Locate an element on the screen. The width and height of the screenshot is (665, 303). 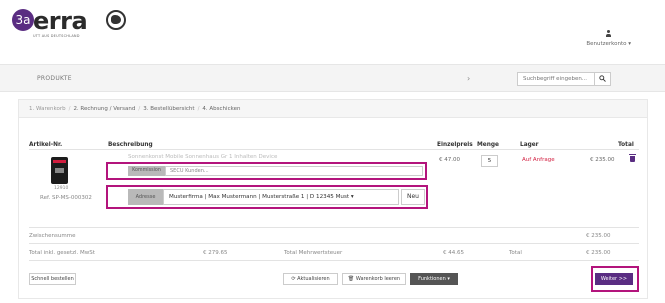
header-quantity: Menge is located at coordinates (488, 145).